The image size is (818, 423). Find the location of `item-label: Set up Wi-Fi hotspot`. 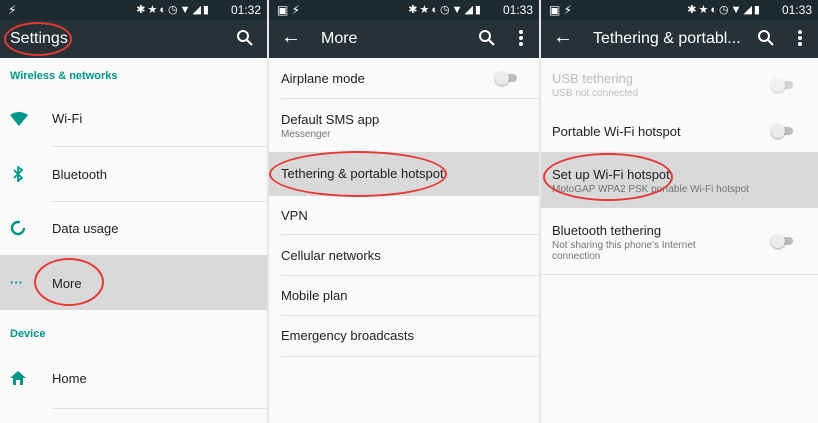

item-label: Set up Wi-Fi hotspot is located at coordinates (611, 174).